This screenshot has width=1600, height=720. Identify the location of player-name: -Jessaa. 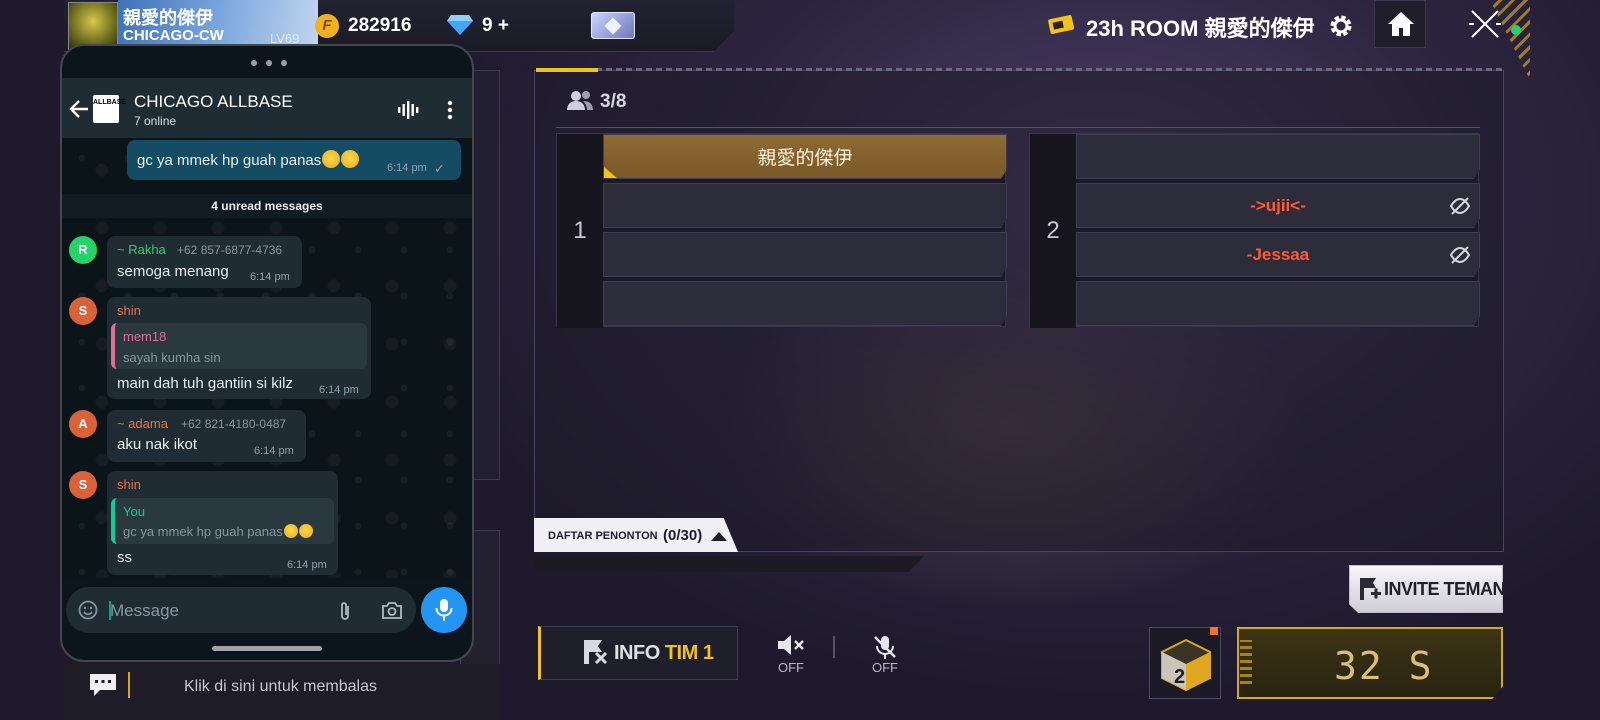
(1278, 254).